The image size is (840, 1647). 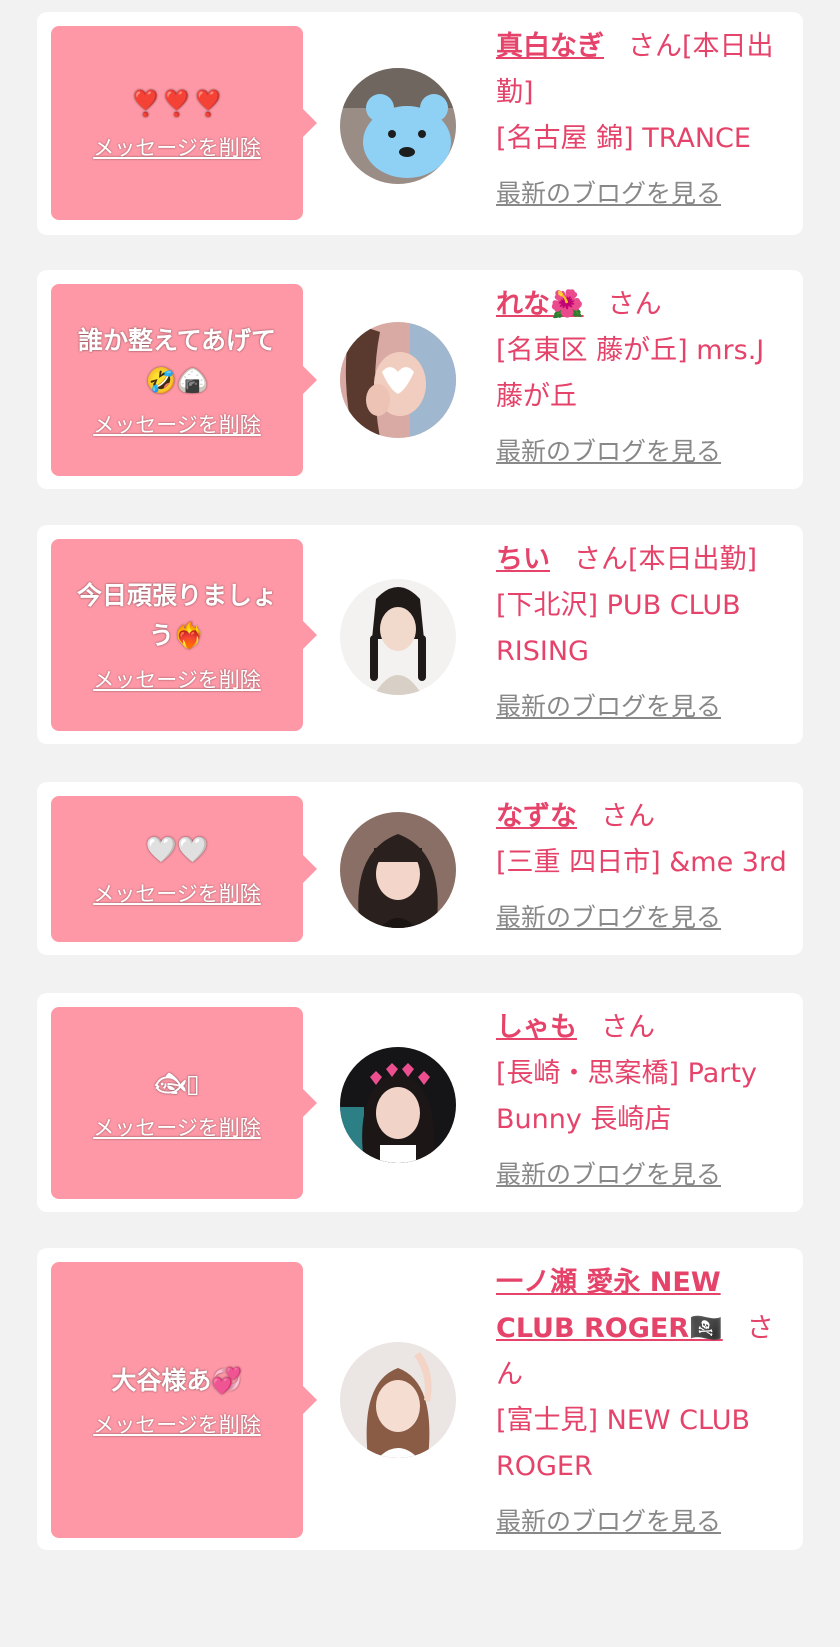 What do you see at coordinates (609, 1305) in the screenshot?
I see `cast-name-link: 一ノ瀬 愛永 NEW CLUB ROGER🏴‍☠️` at bounding box center [609, 1305].